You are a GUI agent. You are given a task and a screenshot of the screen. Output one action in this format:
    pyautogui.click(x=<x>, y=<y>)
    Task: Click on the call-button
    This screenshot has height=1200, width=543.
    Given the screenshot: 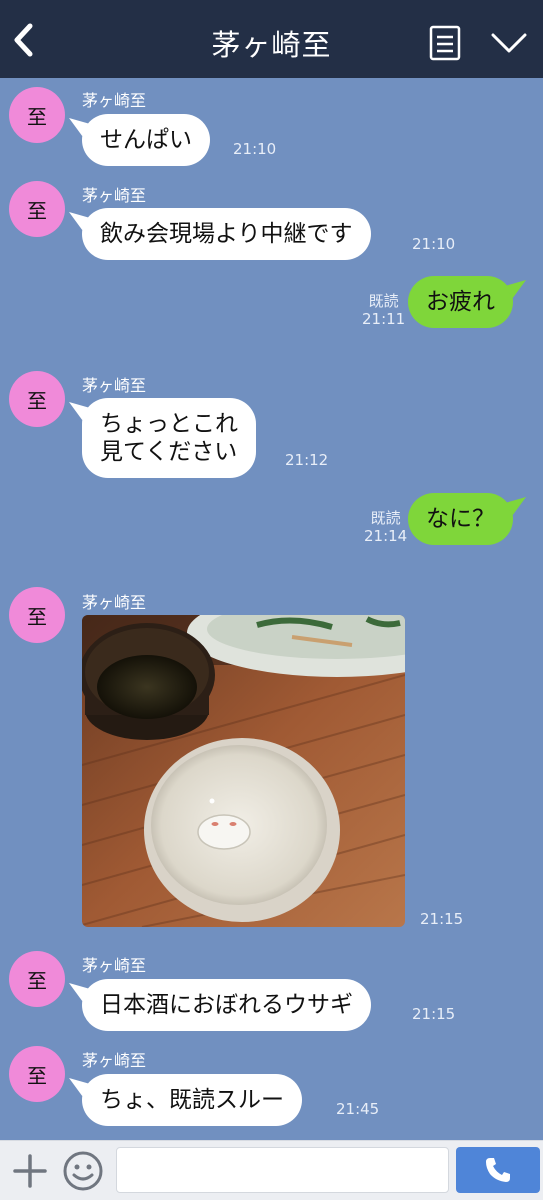 What is the action you would take?
    pyautogui.click(x=498, y=1170)
    